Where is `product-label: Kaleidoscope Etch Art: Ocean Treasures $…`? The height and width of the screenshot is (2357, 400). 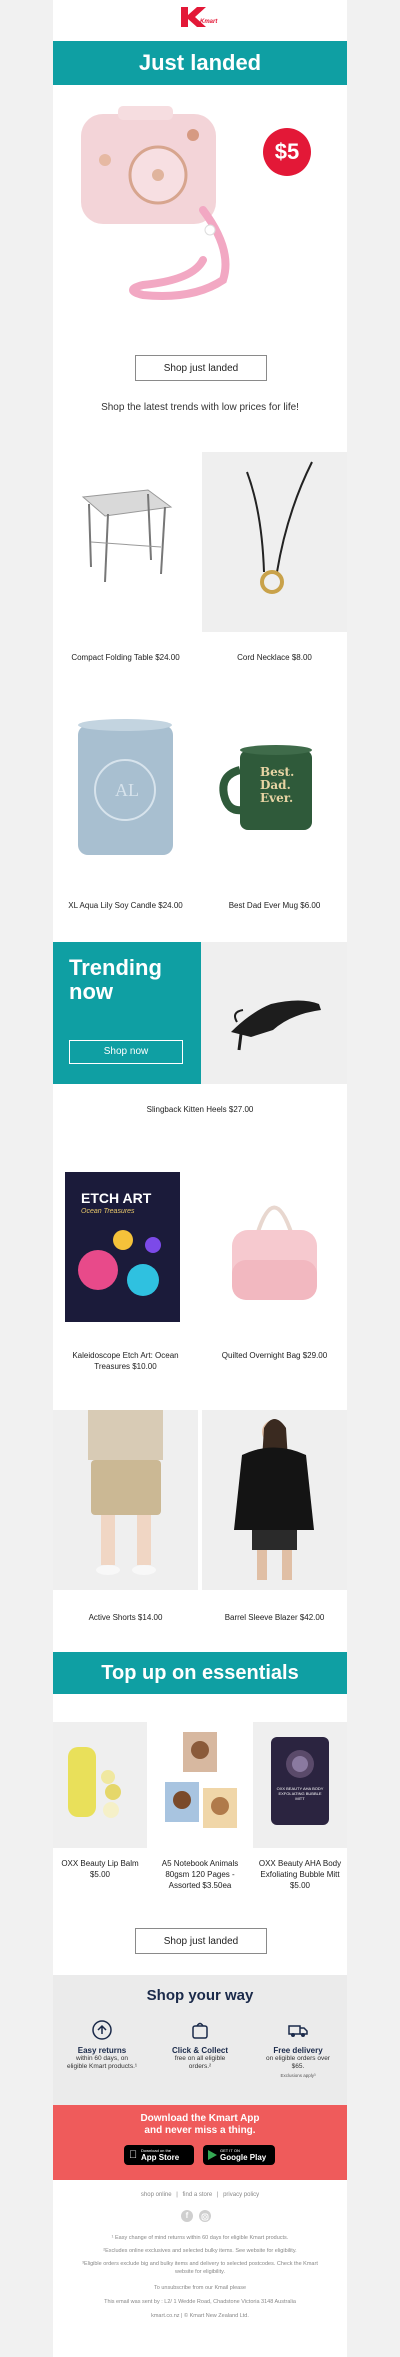 product-label: Kaleidoscope Etch Art: Ocean Treasures $… is located at coordinates (125, 1361).